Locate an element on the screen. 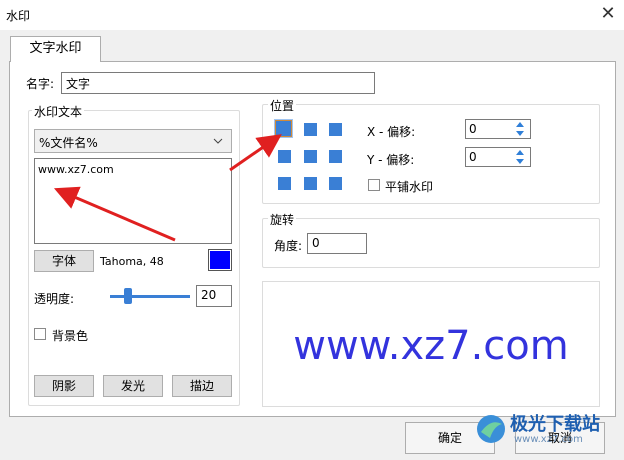 The width and height of the screenshot is (624, 460). site-logo: 极光下载站 www.xz7.com is located at coordinates (549, 434).